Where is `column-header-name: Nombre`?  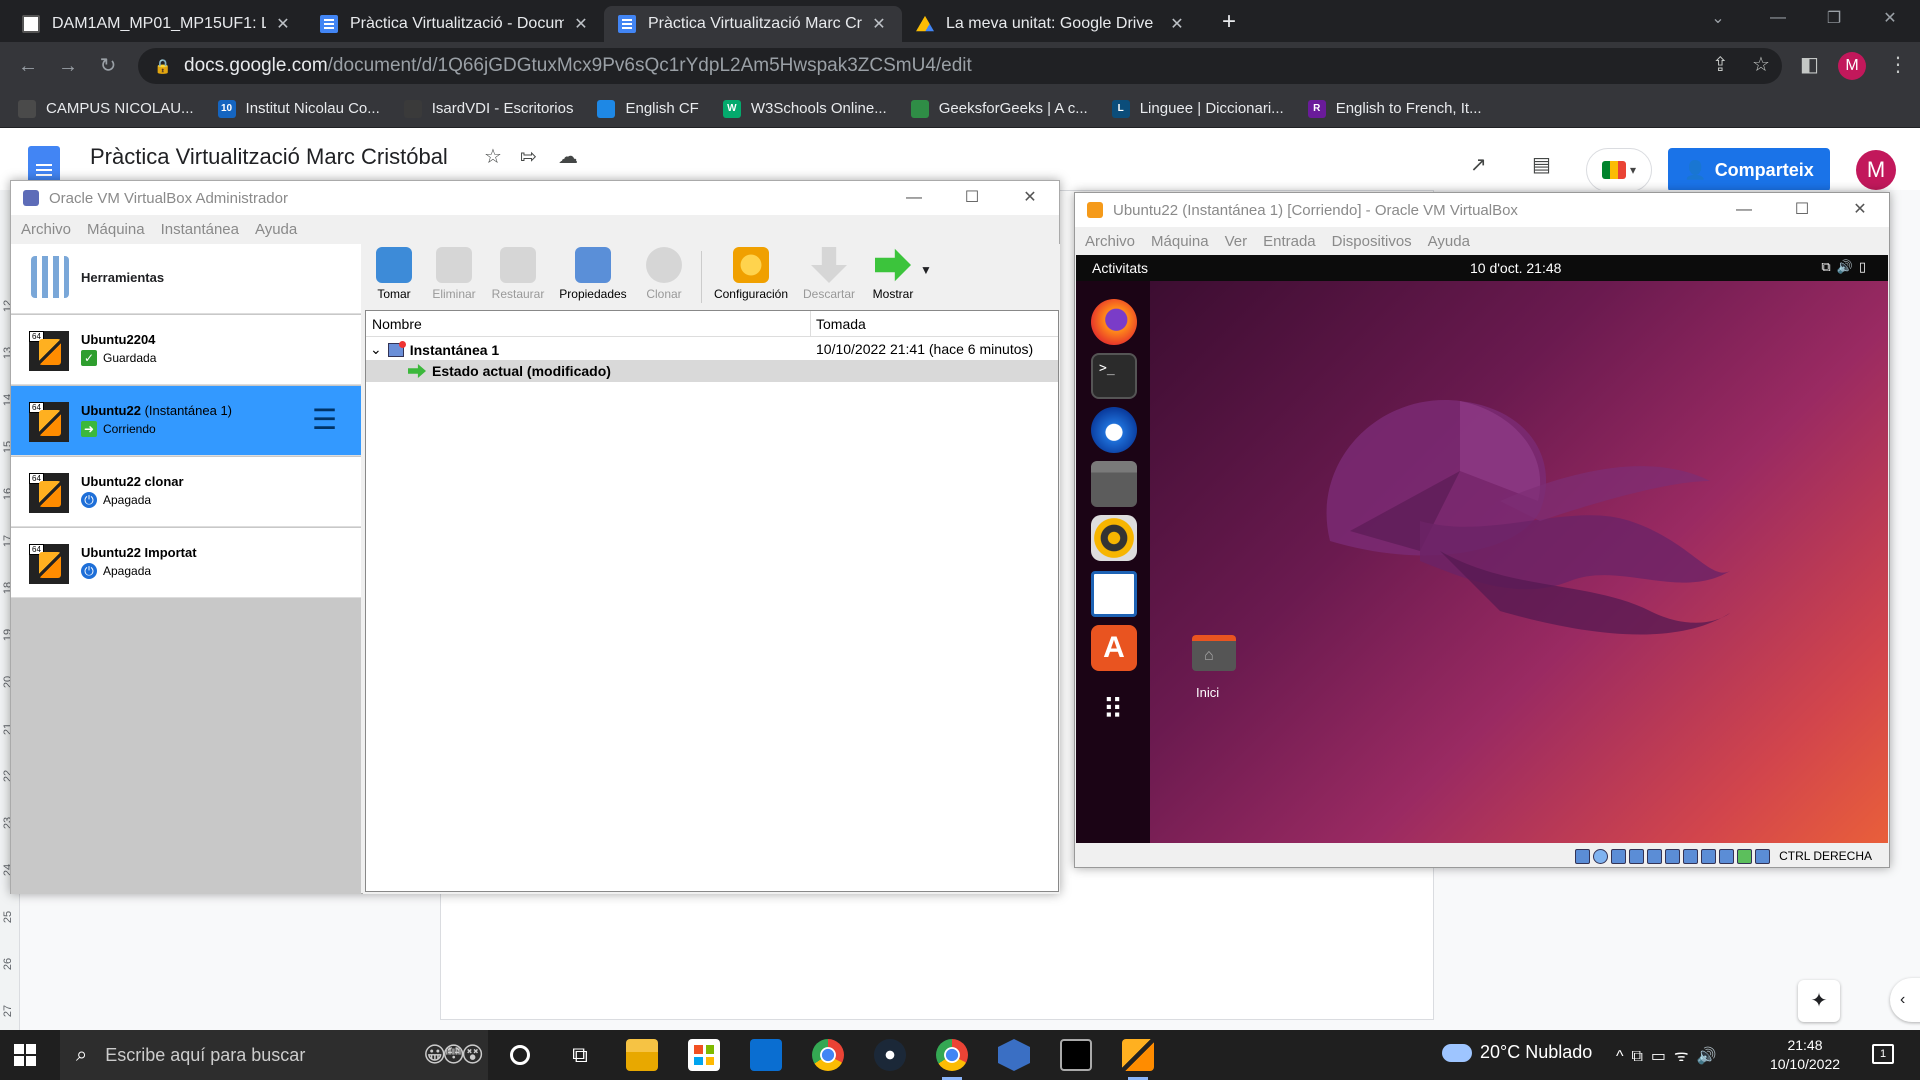
column-header-name: Nombre is located at coordinates (397, 324).